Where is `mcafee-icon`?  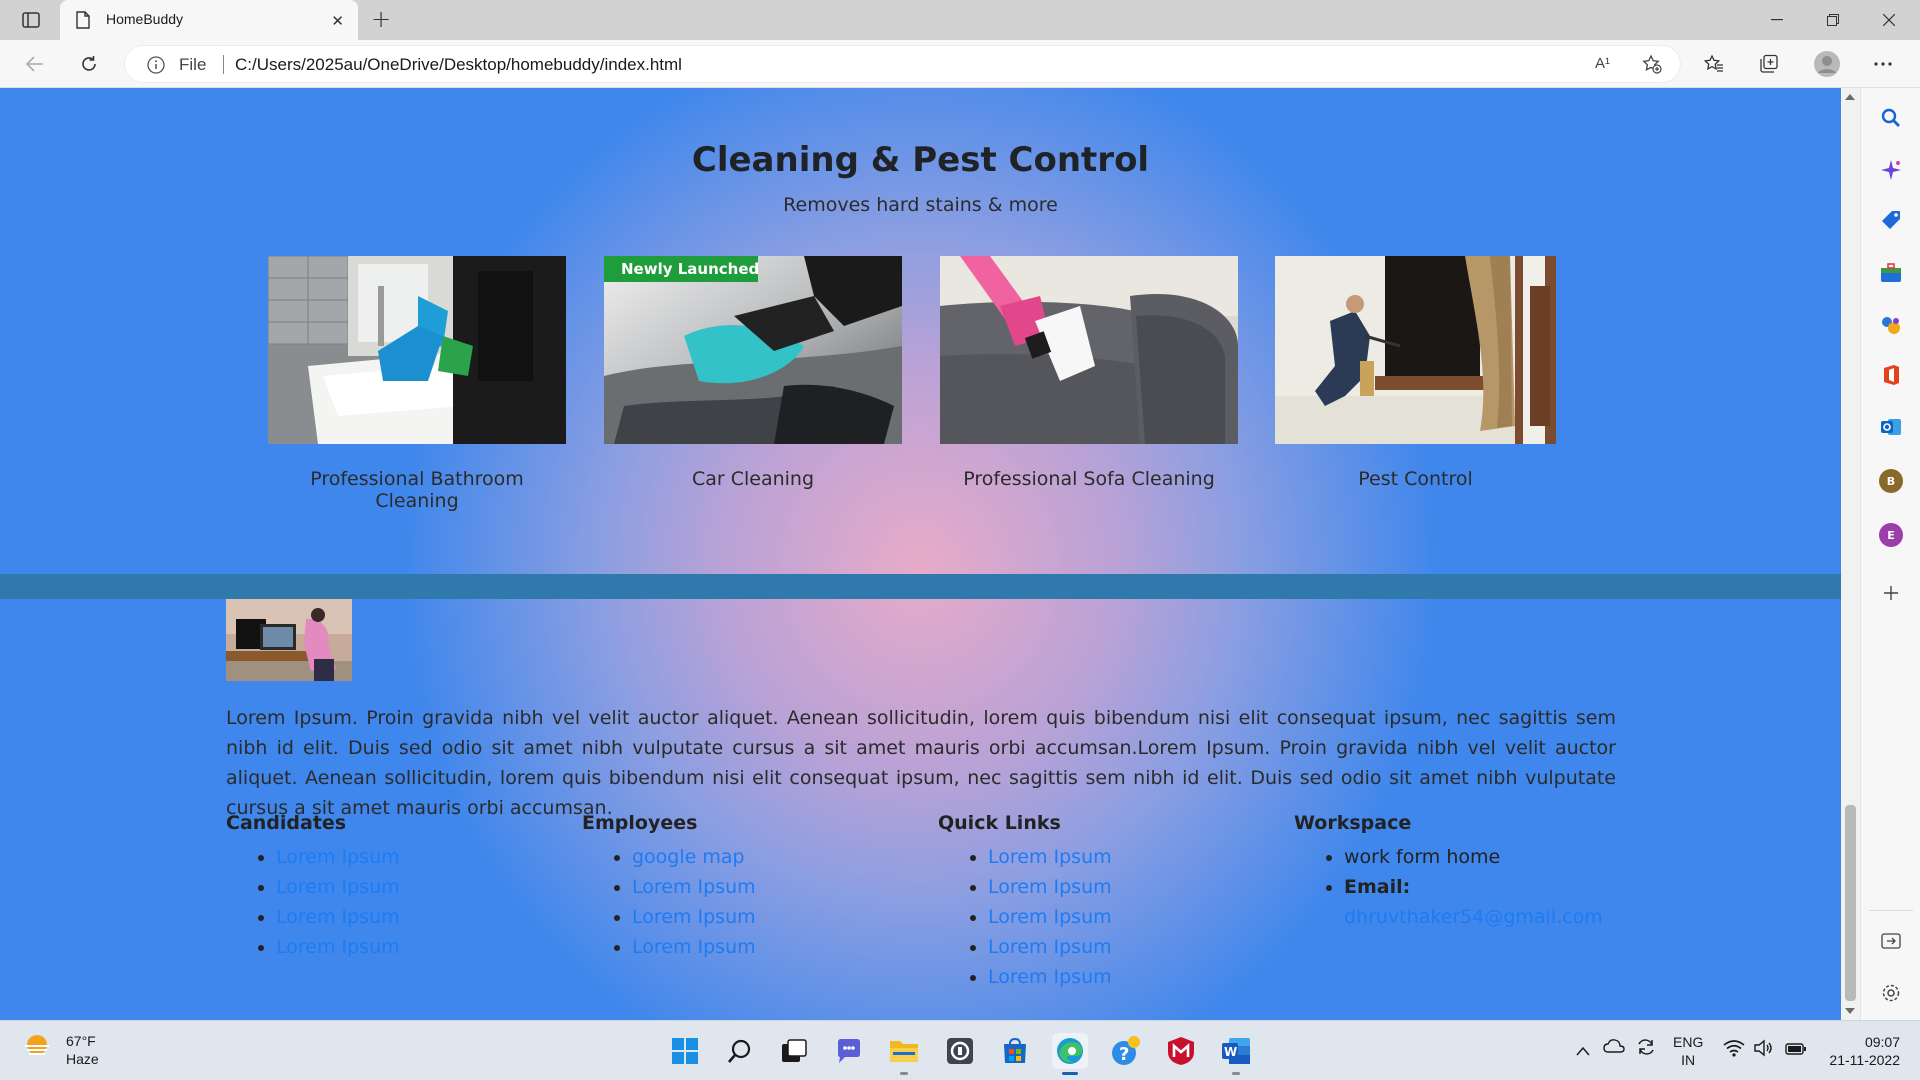 mcafee-icon is located at coordinates (1181, 1051).